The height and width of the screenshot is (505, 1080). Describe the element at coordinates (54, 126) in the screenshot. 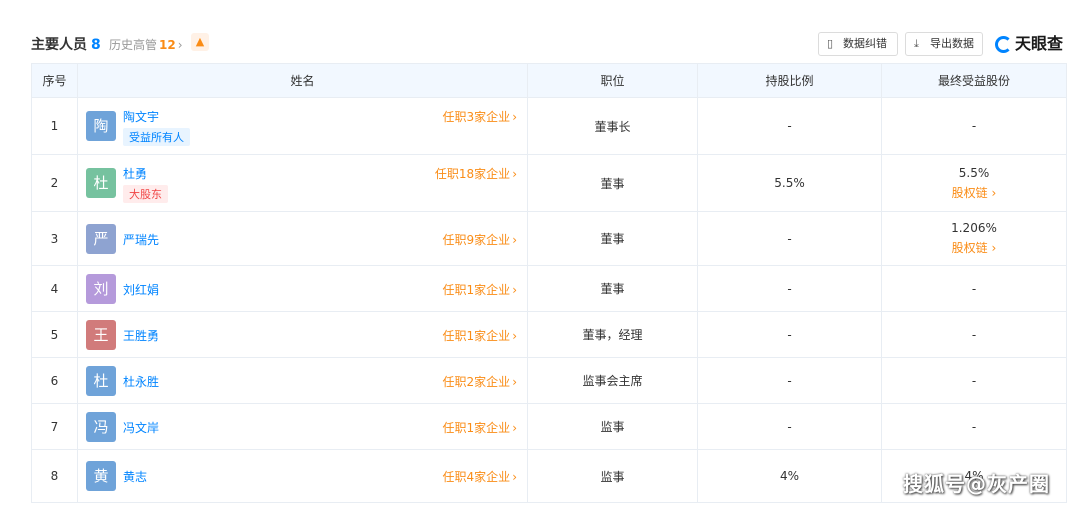

I see `row-number: 1` at that location.